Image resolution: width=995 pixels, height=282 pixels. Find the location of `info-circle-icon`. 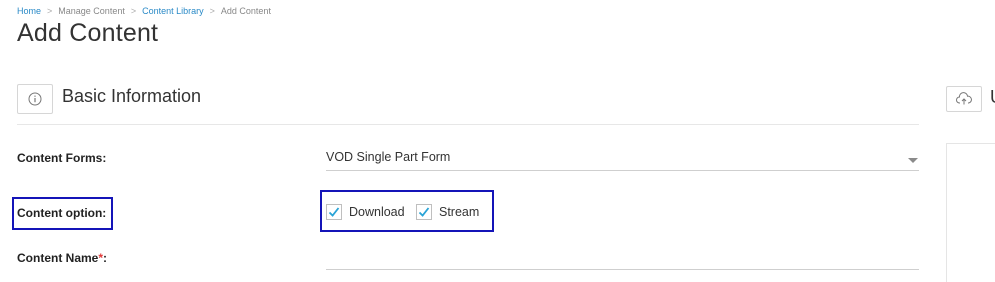

info-circle-icon is located at coordinates (35, 99).